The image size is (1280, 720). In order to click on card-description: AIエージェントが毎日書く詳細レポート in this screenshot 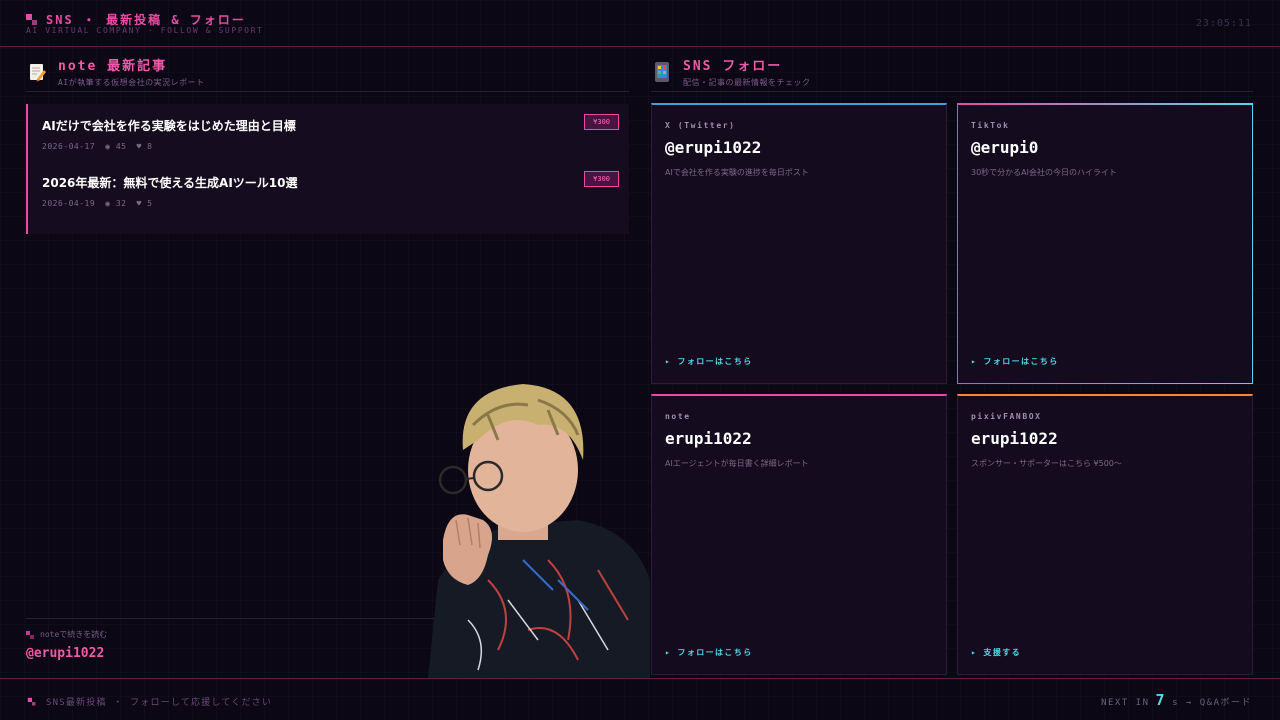, I will do `click(737, 463)`.